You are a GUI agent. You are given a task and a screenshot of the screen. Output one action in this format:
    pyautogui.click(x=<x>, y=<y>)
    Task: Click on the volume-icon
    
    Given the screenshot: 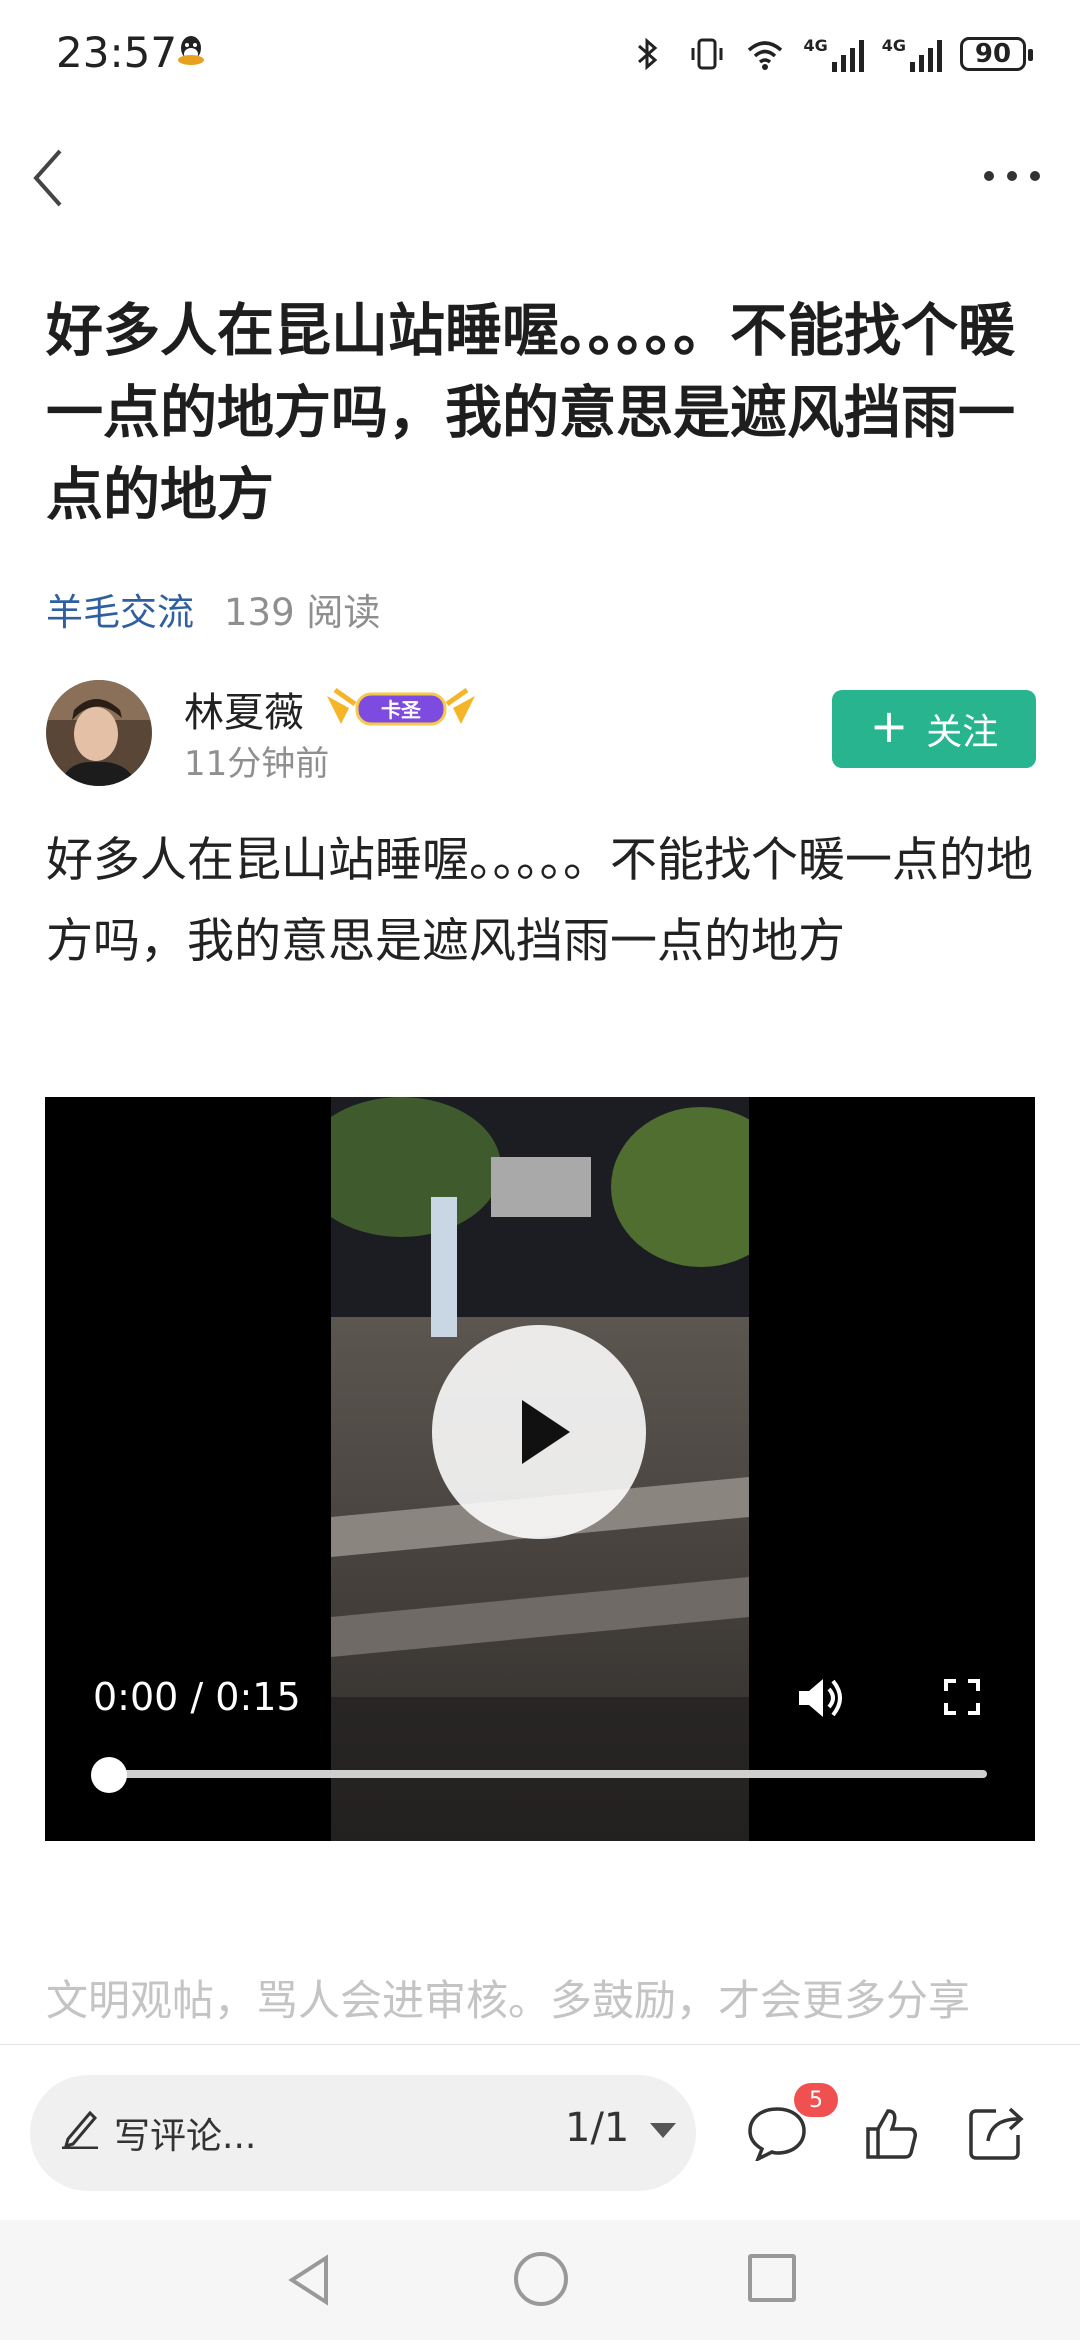 What is the action you would take?
    pyautogui.click(x=822, y=1698)
    